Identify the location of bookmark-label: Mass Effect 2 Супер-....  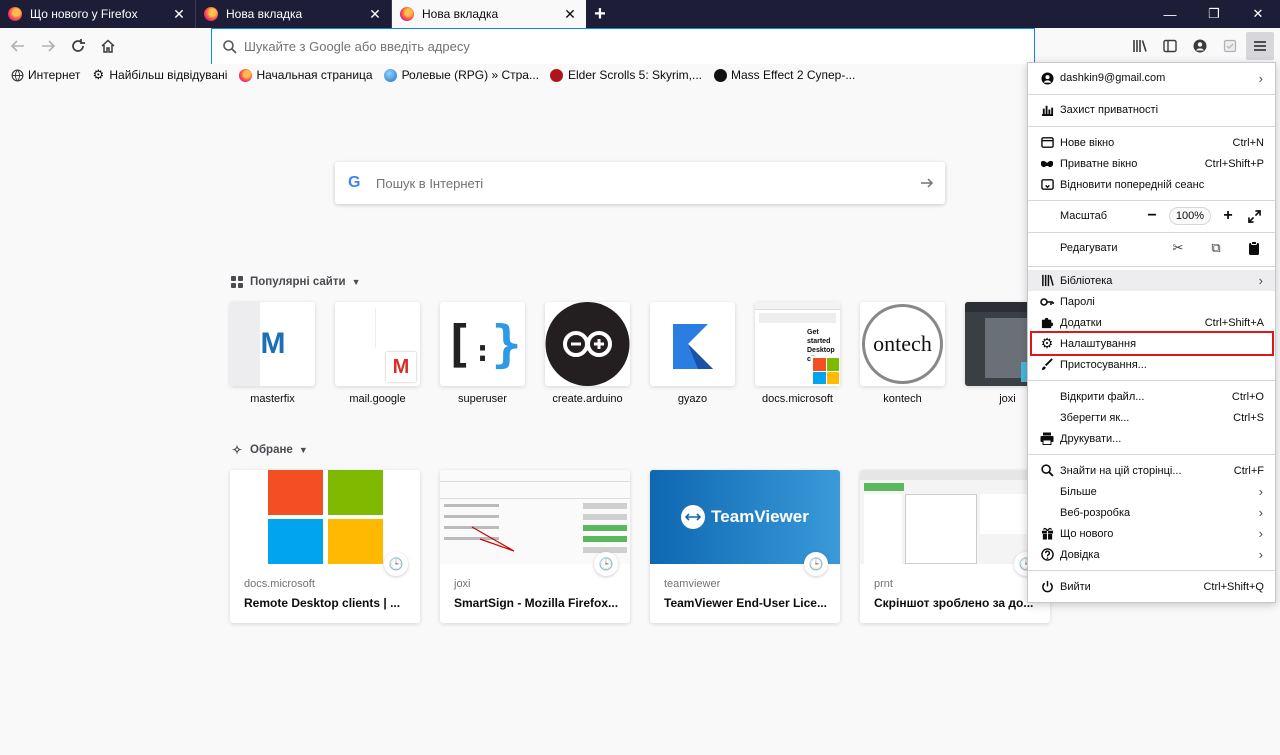
(793, 75).